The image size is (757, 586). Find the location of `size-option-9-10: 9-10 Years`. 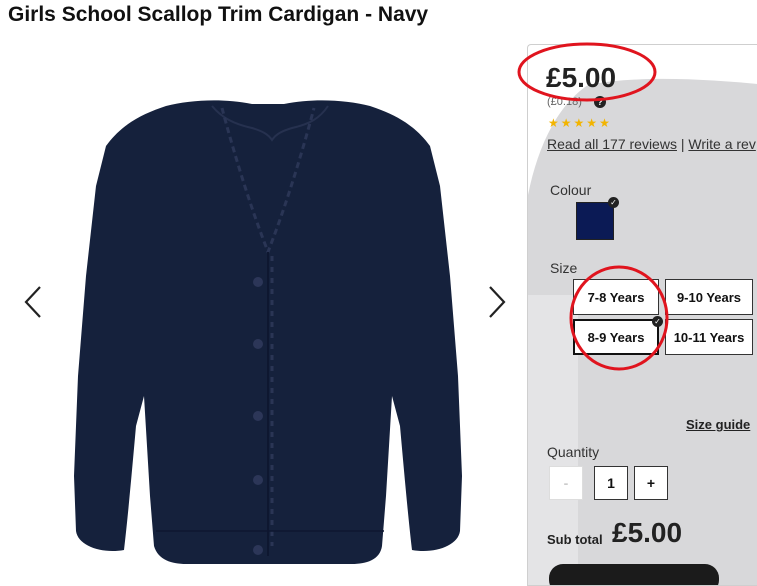

size-option-9-10: 9-10 Years is located at coordinates (709, 297).